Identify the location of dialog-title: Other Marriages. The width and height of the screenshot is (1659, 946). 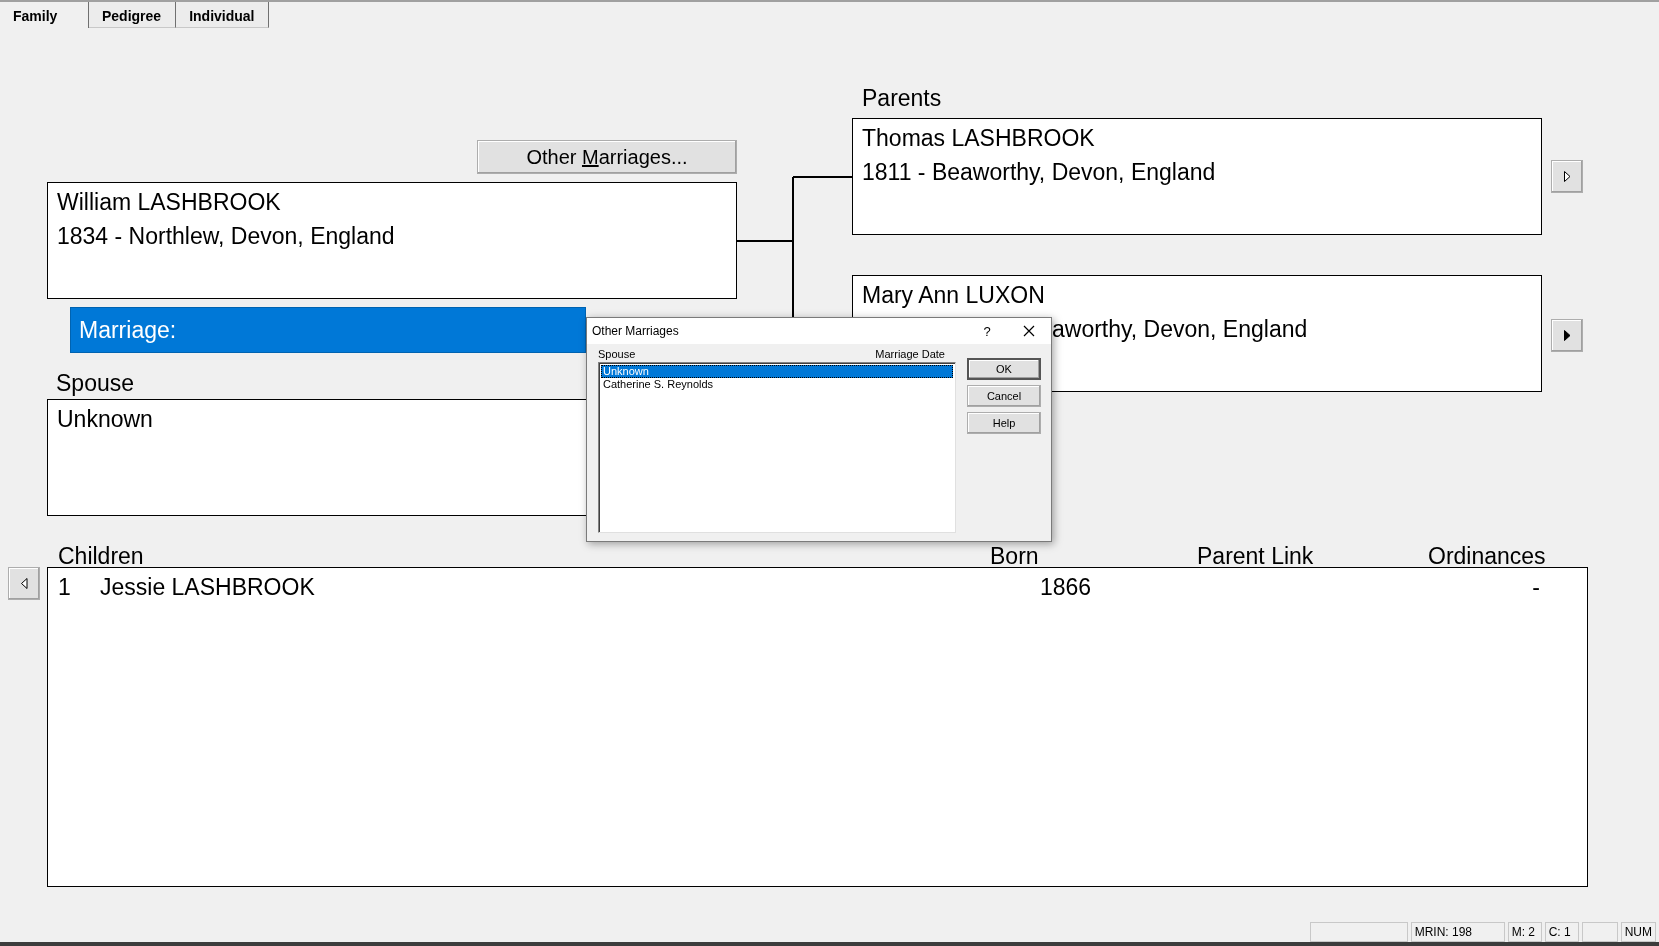
(636, 331).